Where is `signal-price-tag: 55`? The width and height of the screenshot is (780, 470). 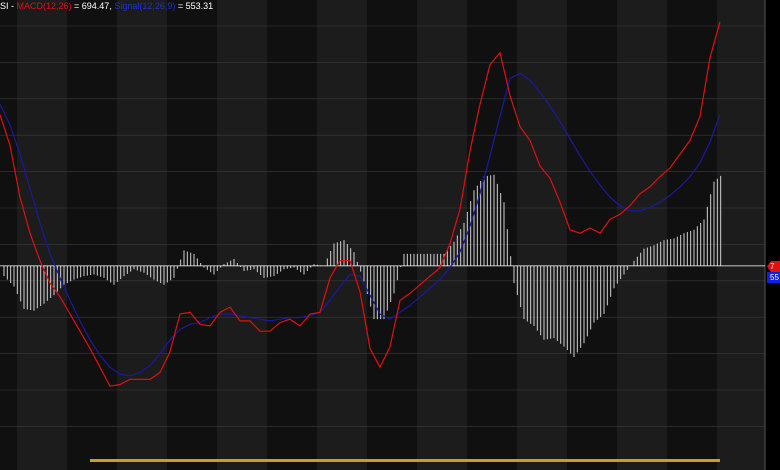
signal-price-tag: 55 is located at coordinates (773, 277).